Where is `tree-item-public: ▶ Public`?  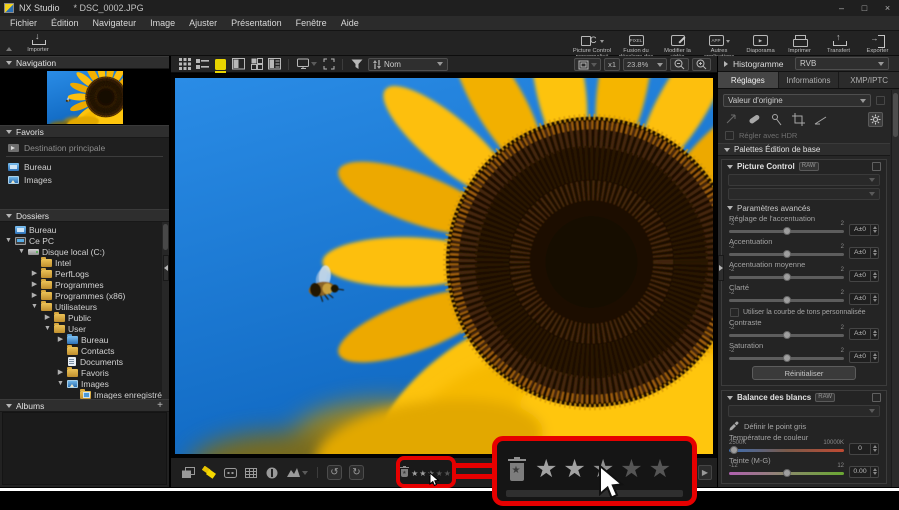
tree-item-public: ▶ Public is located at coordinates (84, 317).